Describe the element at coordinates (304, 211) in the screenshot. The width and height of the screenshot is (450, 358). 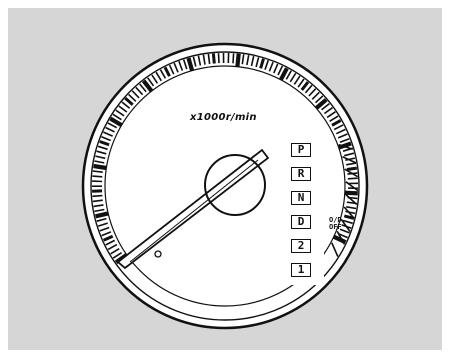
I see `shift-indicator: P R N D 2 1` at that location.